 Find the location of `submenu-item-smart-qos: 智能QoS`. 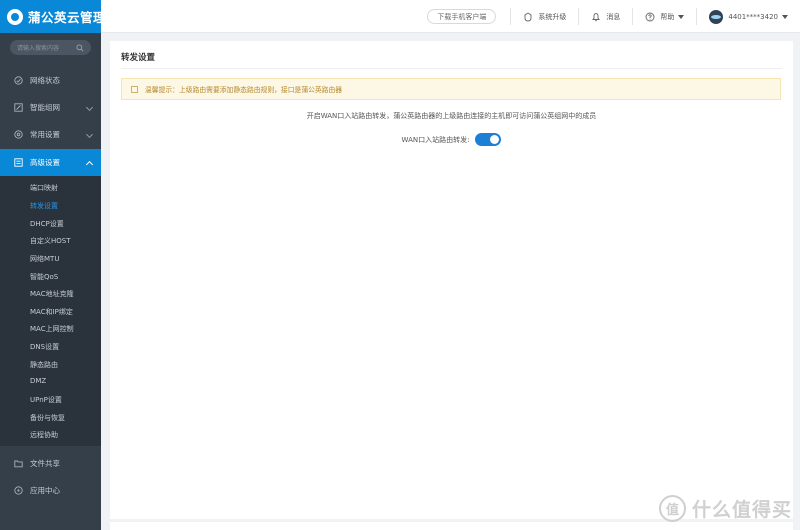

submenu-item-smart-qos: 智能QoS is located at coordinates (44, 277).